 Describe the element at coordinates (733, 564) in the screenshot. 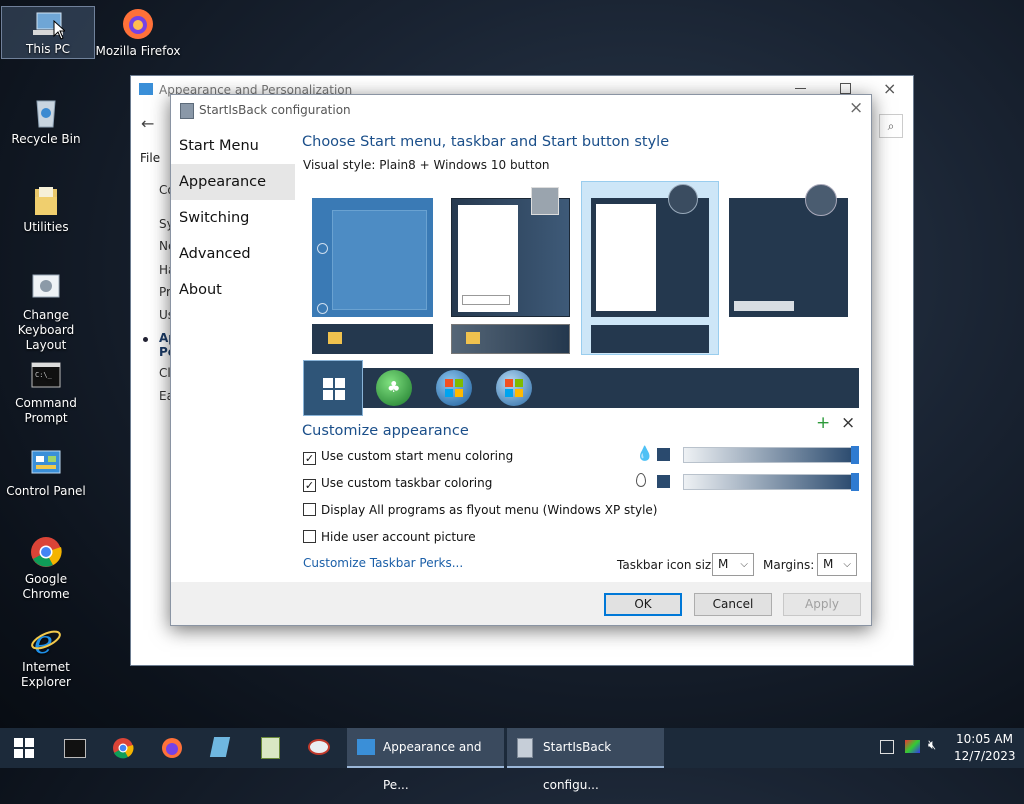

I see `taskbar-icon-size-select: M ⌵` at that location.